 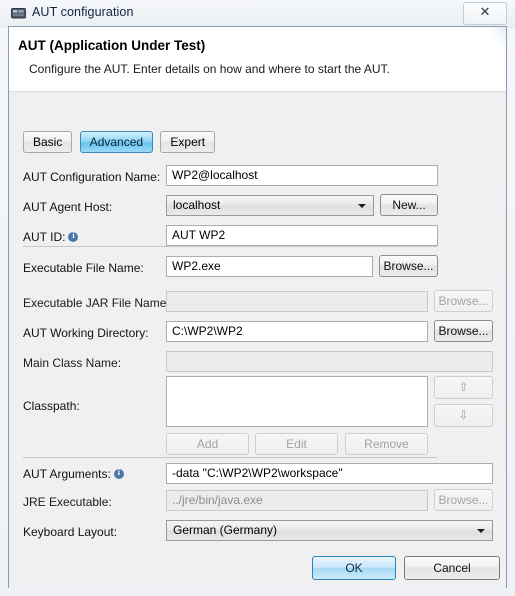 What do you see at coordinates (302, 235) in the screenshot?
I see `aut-id-input: AUT WP2` at bounding box center [302, 235].